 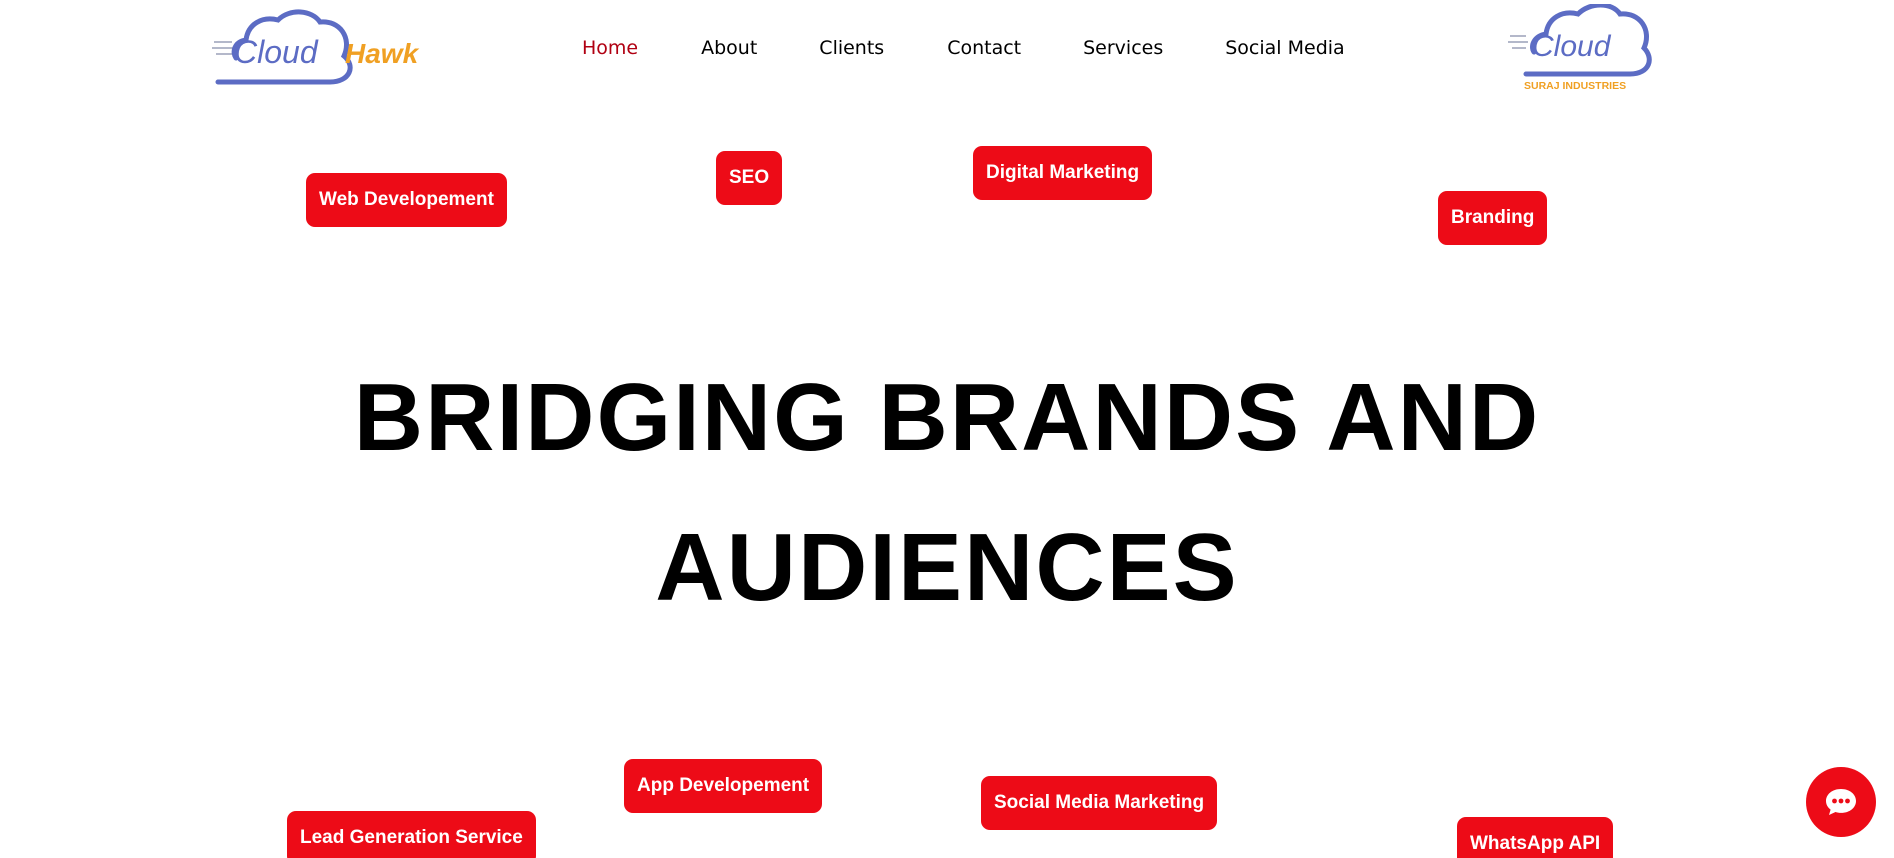 I want to click on chat-button, so click(x=1841, y=802).